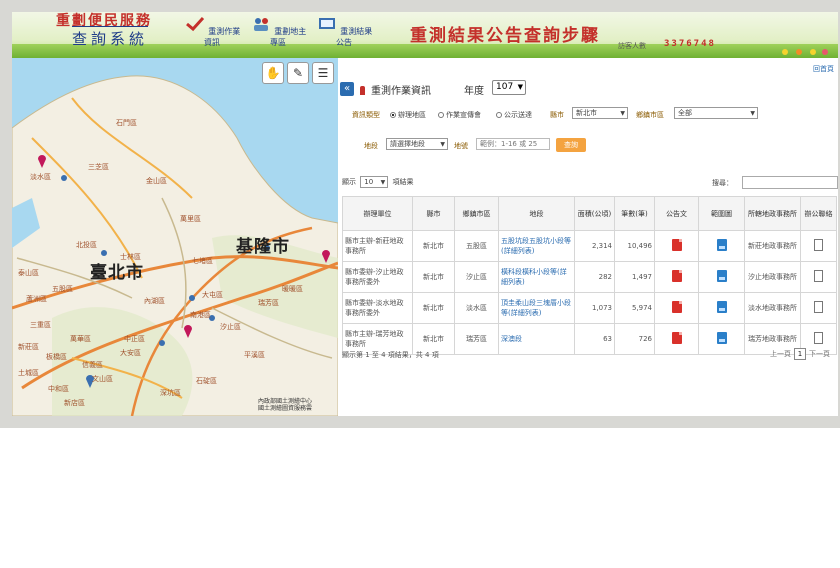 This screenshot has height=568, width=840. I want to click on column-header: 所轄地政事務所, so click(772, 213).